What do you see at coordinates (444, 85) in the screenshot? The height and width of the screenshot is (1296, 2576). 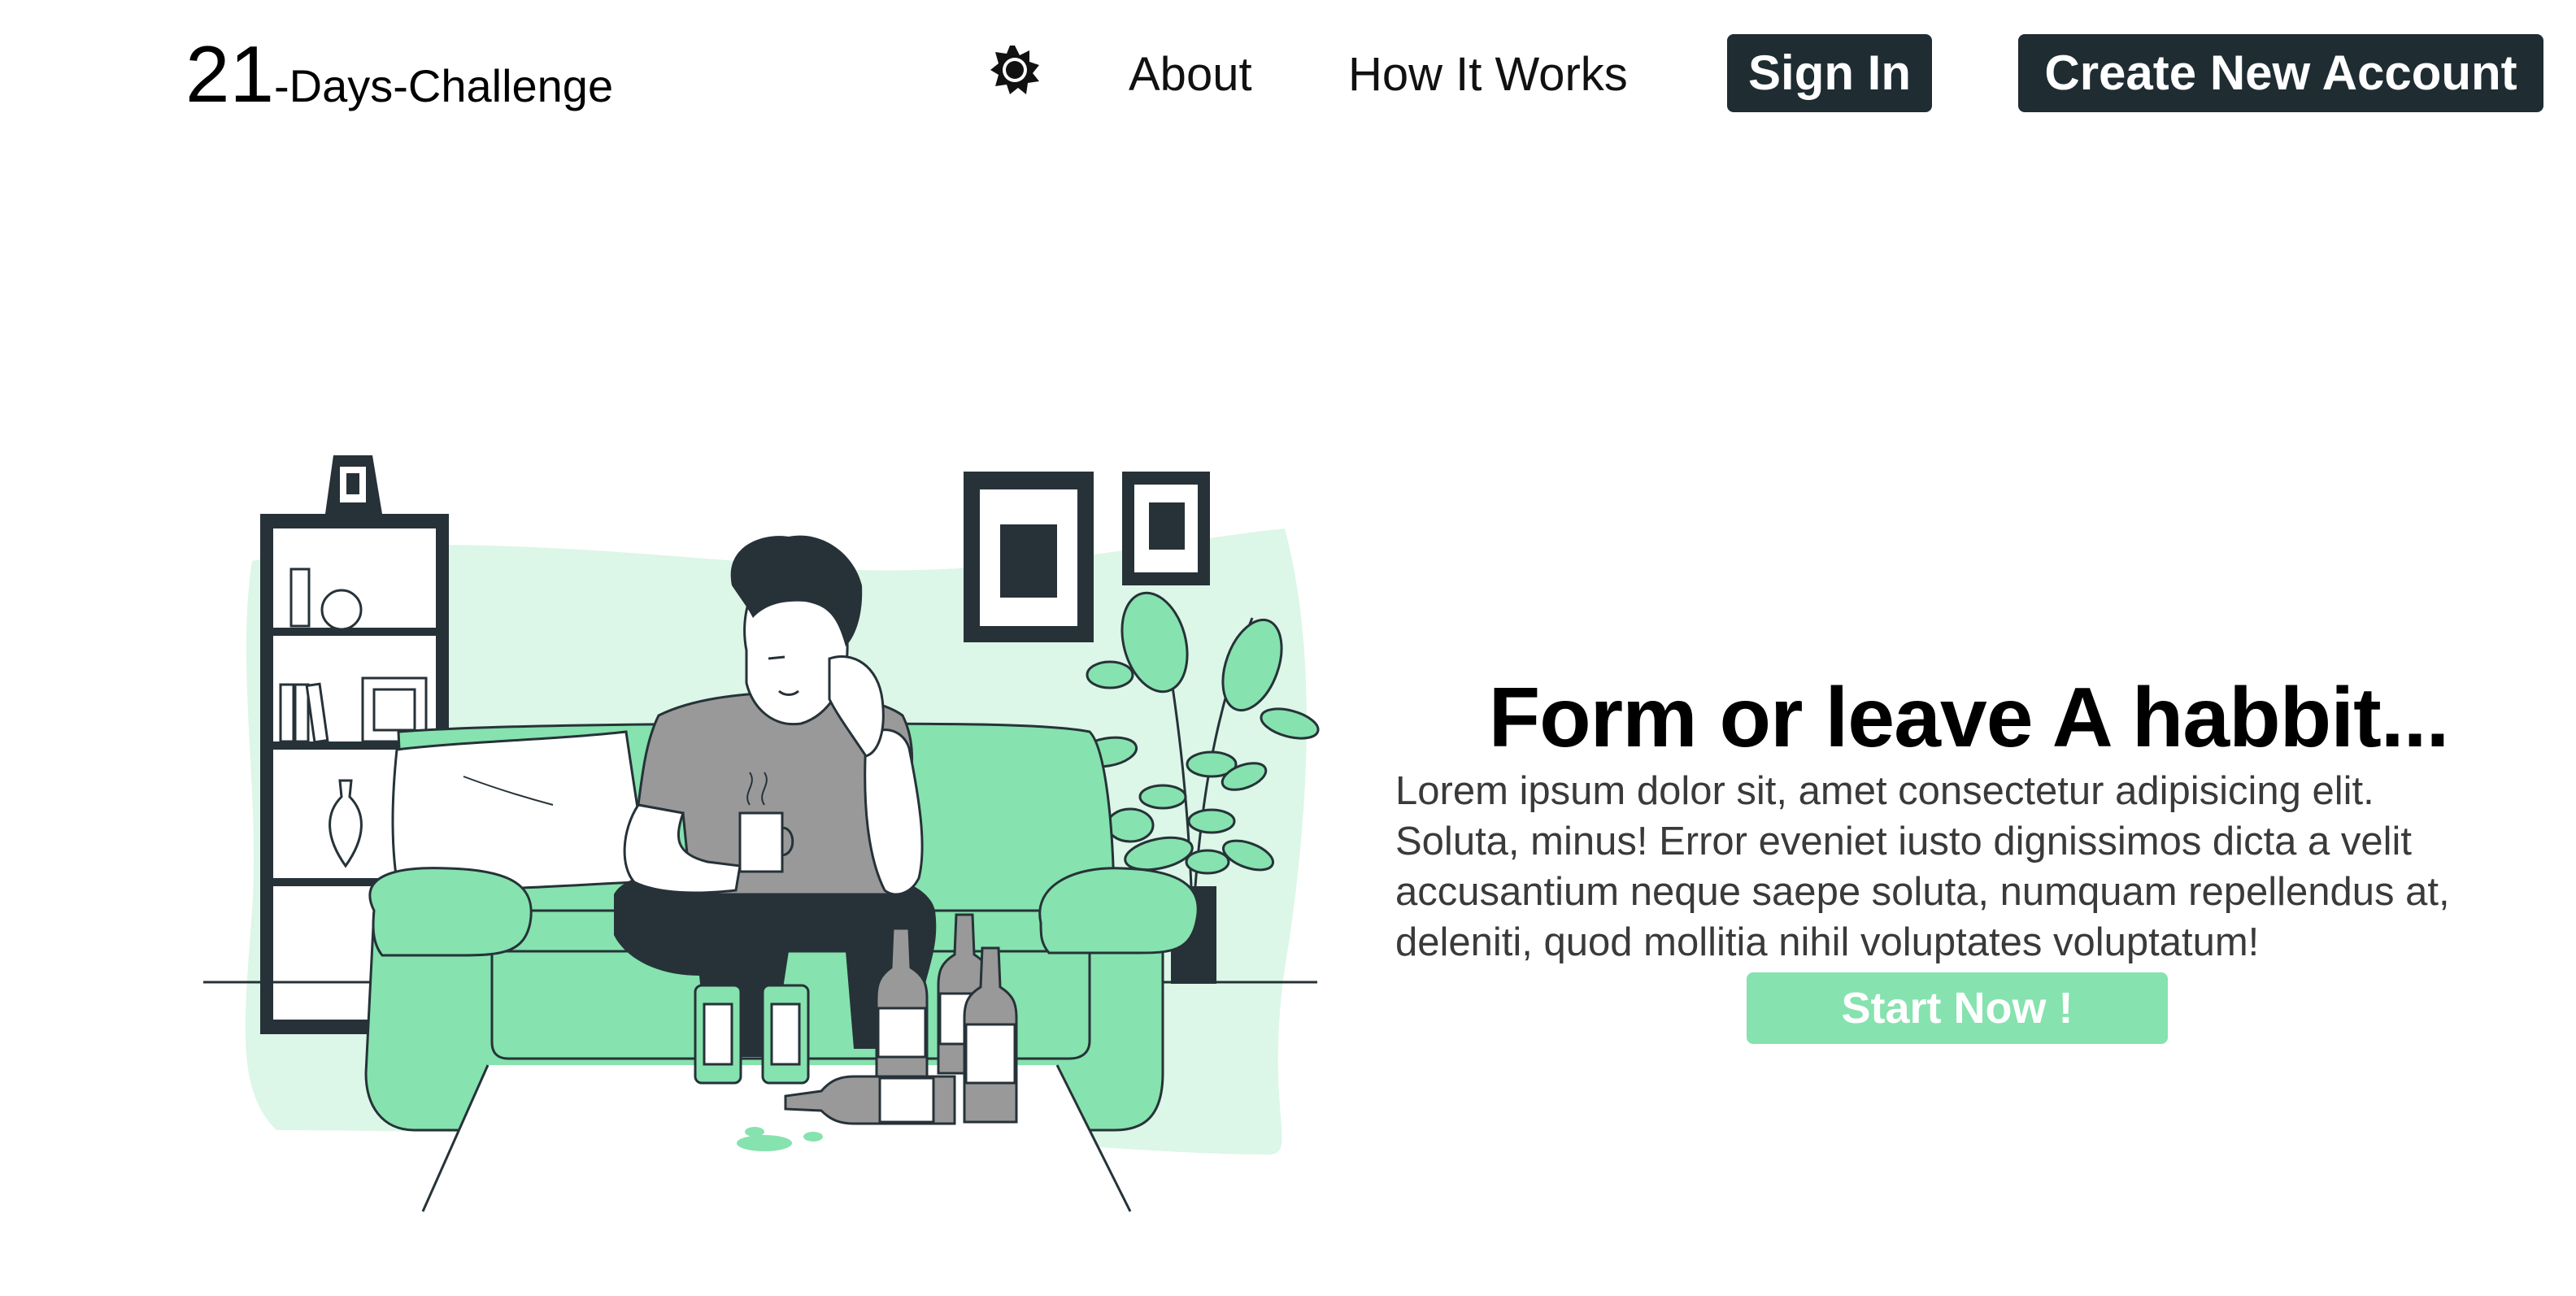 I see `logo-text: -Days-Challenge` at bounding box center [444, 85].